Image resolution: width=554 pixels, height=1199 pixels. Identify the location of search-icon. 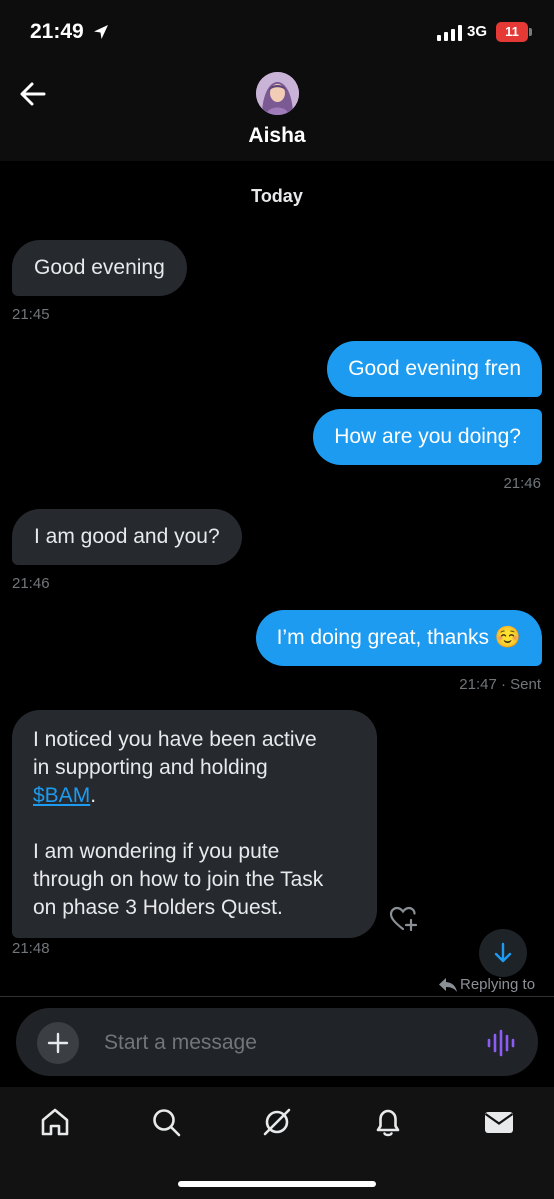
(166, 1122).